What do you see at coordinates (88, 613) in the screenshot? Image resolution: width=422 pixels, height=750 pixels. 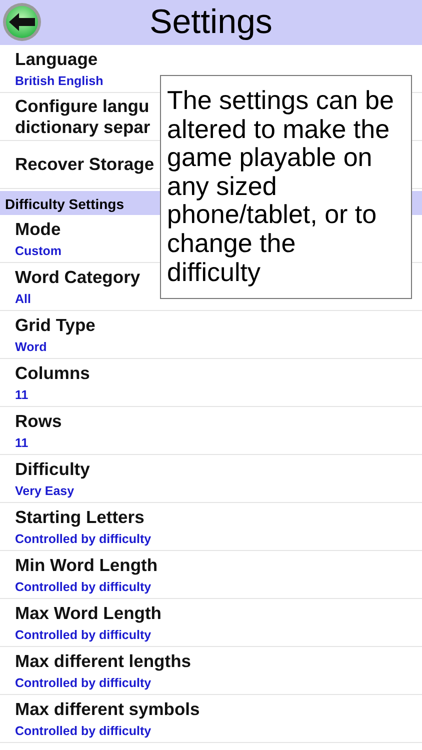 I see `setting-title: Max Word Length` at bounding box center [88, 613].